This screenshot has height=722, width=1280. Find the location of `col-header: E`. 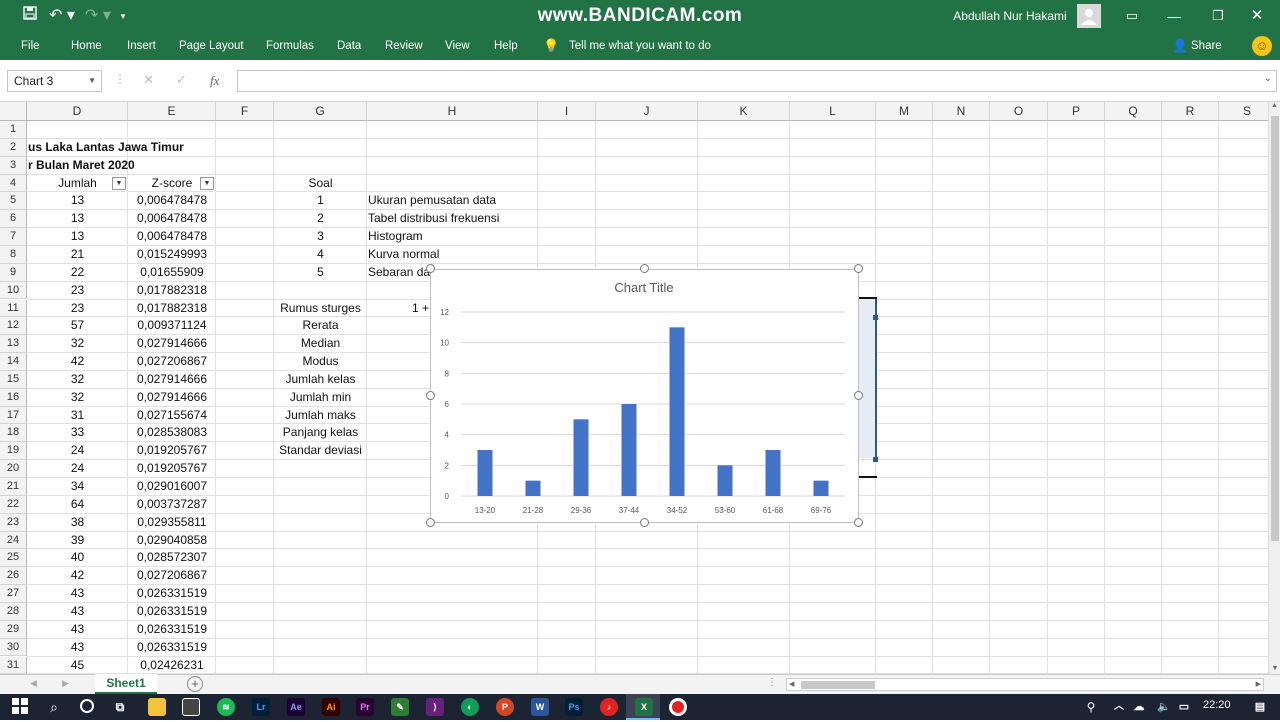

col-header: E is located at coordinates (172, 111).